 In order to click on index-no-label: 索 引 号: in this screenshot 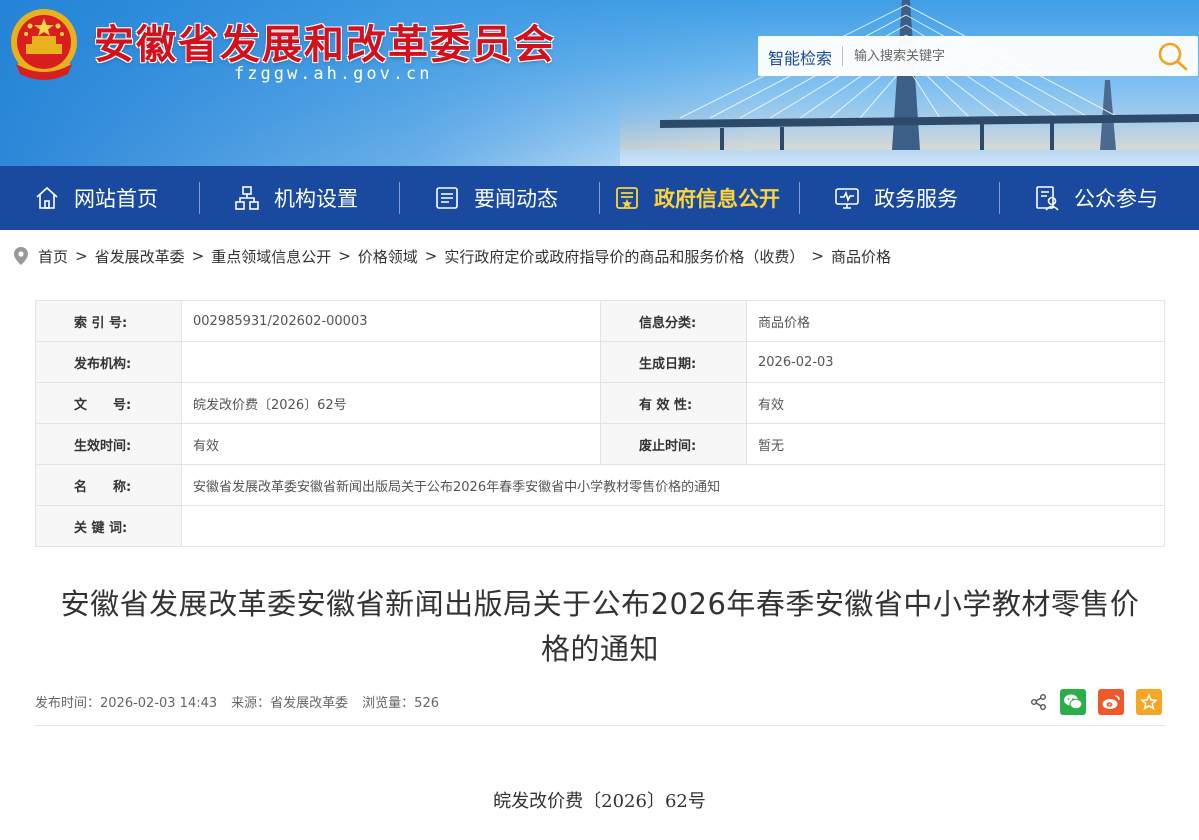, I will do `click(108, 321)`.